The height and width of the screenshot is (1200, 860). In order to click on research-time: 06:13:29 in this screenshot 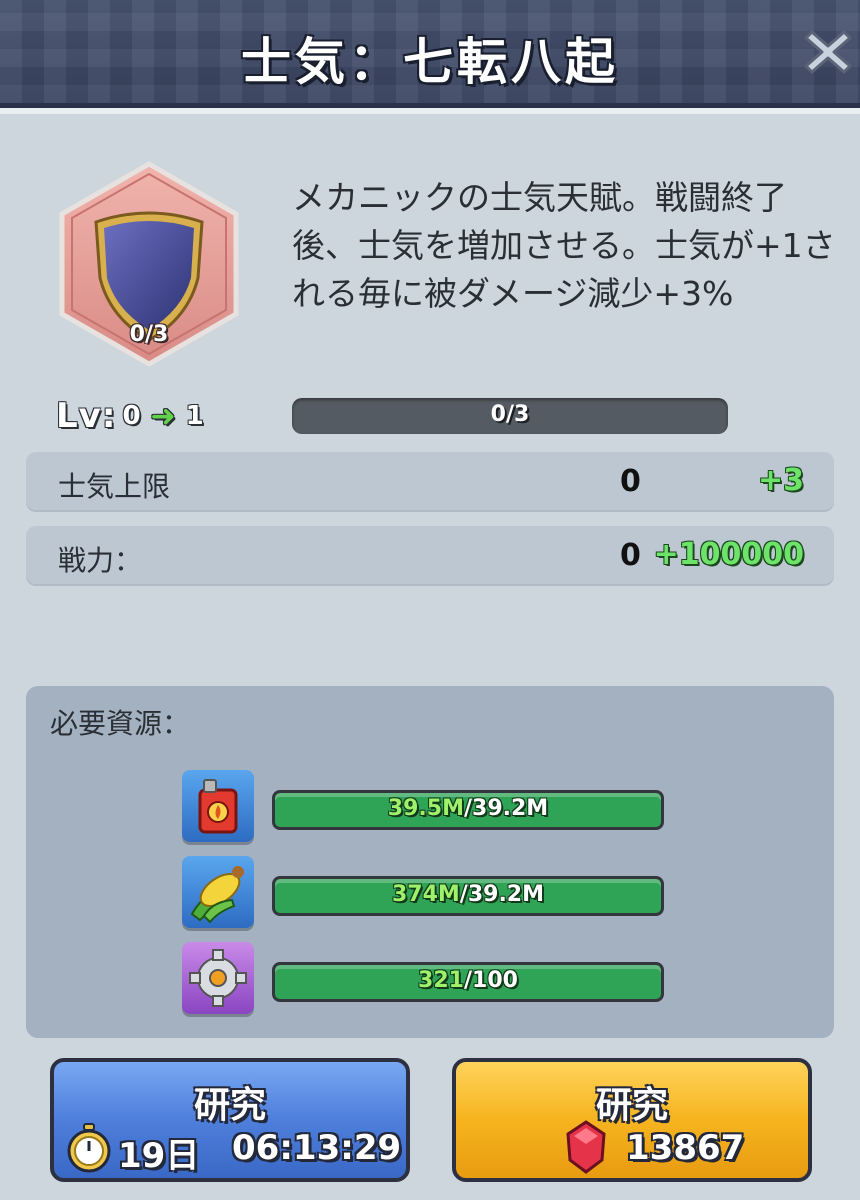, I will do `click(317, 1148)`.